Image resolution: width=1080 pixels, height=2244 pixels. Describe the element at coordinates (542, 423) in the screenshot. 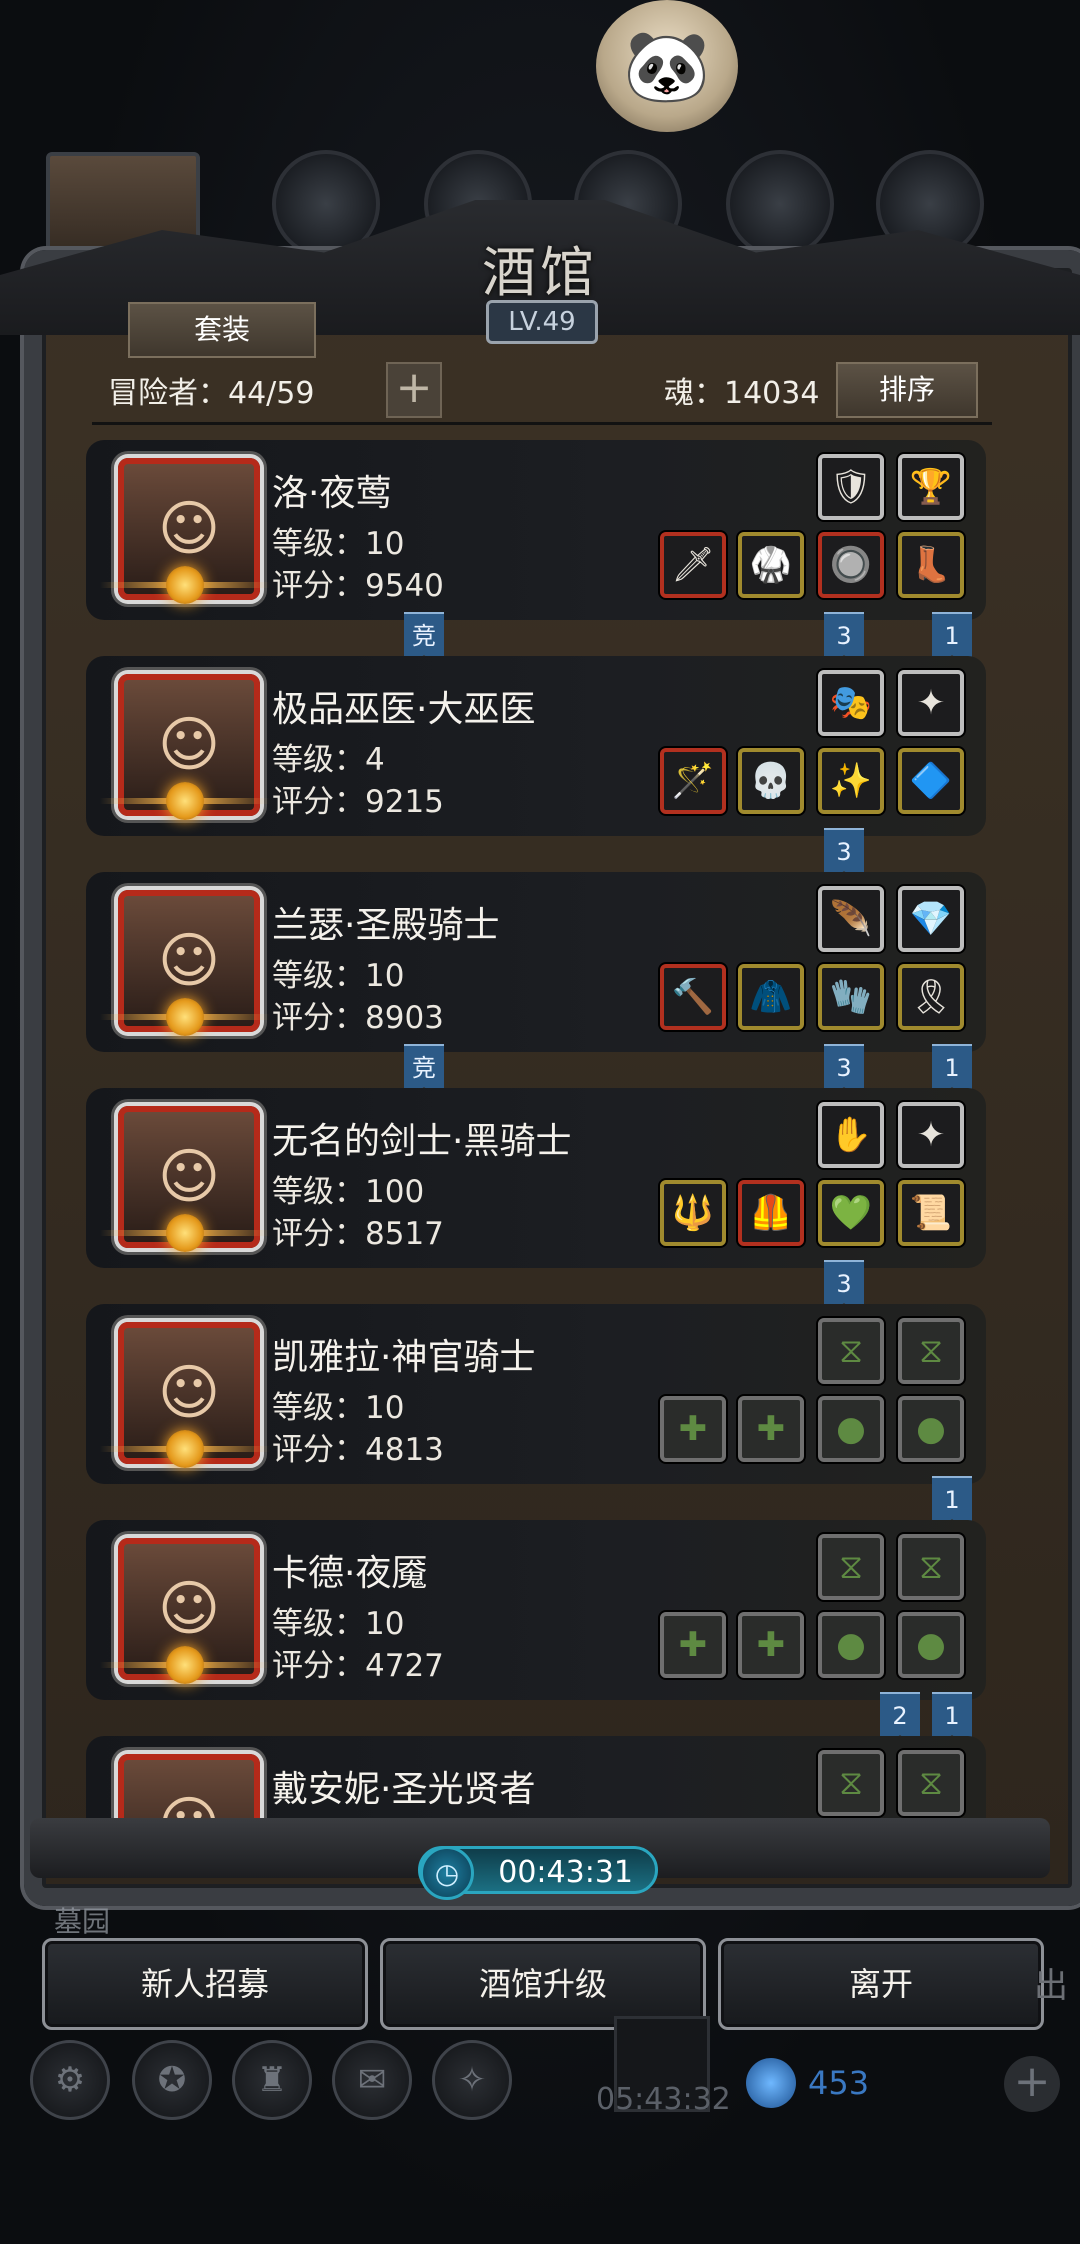

I see `divider` at that location.